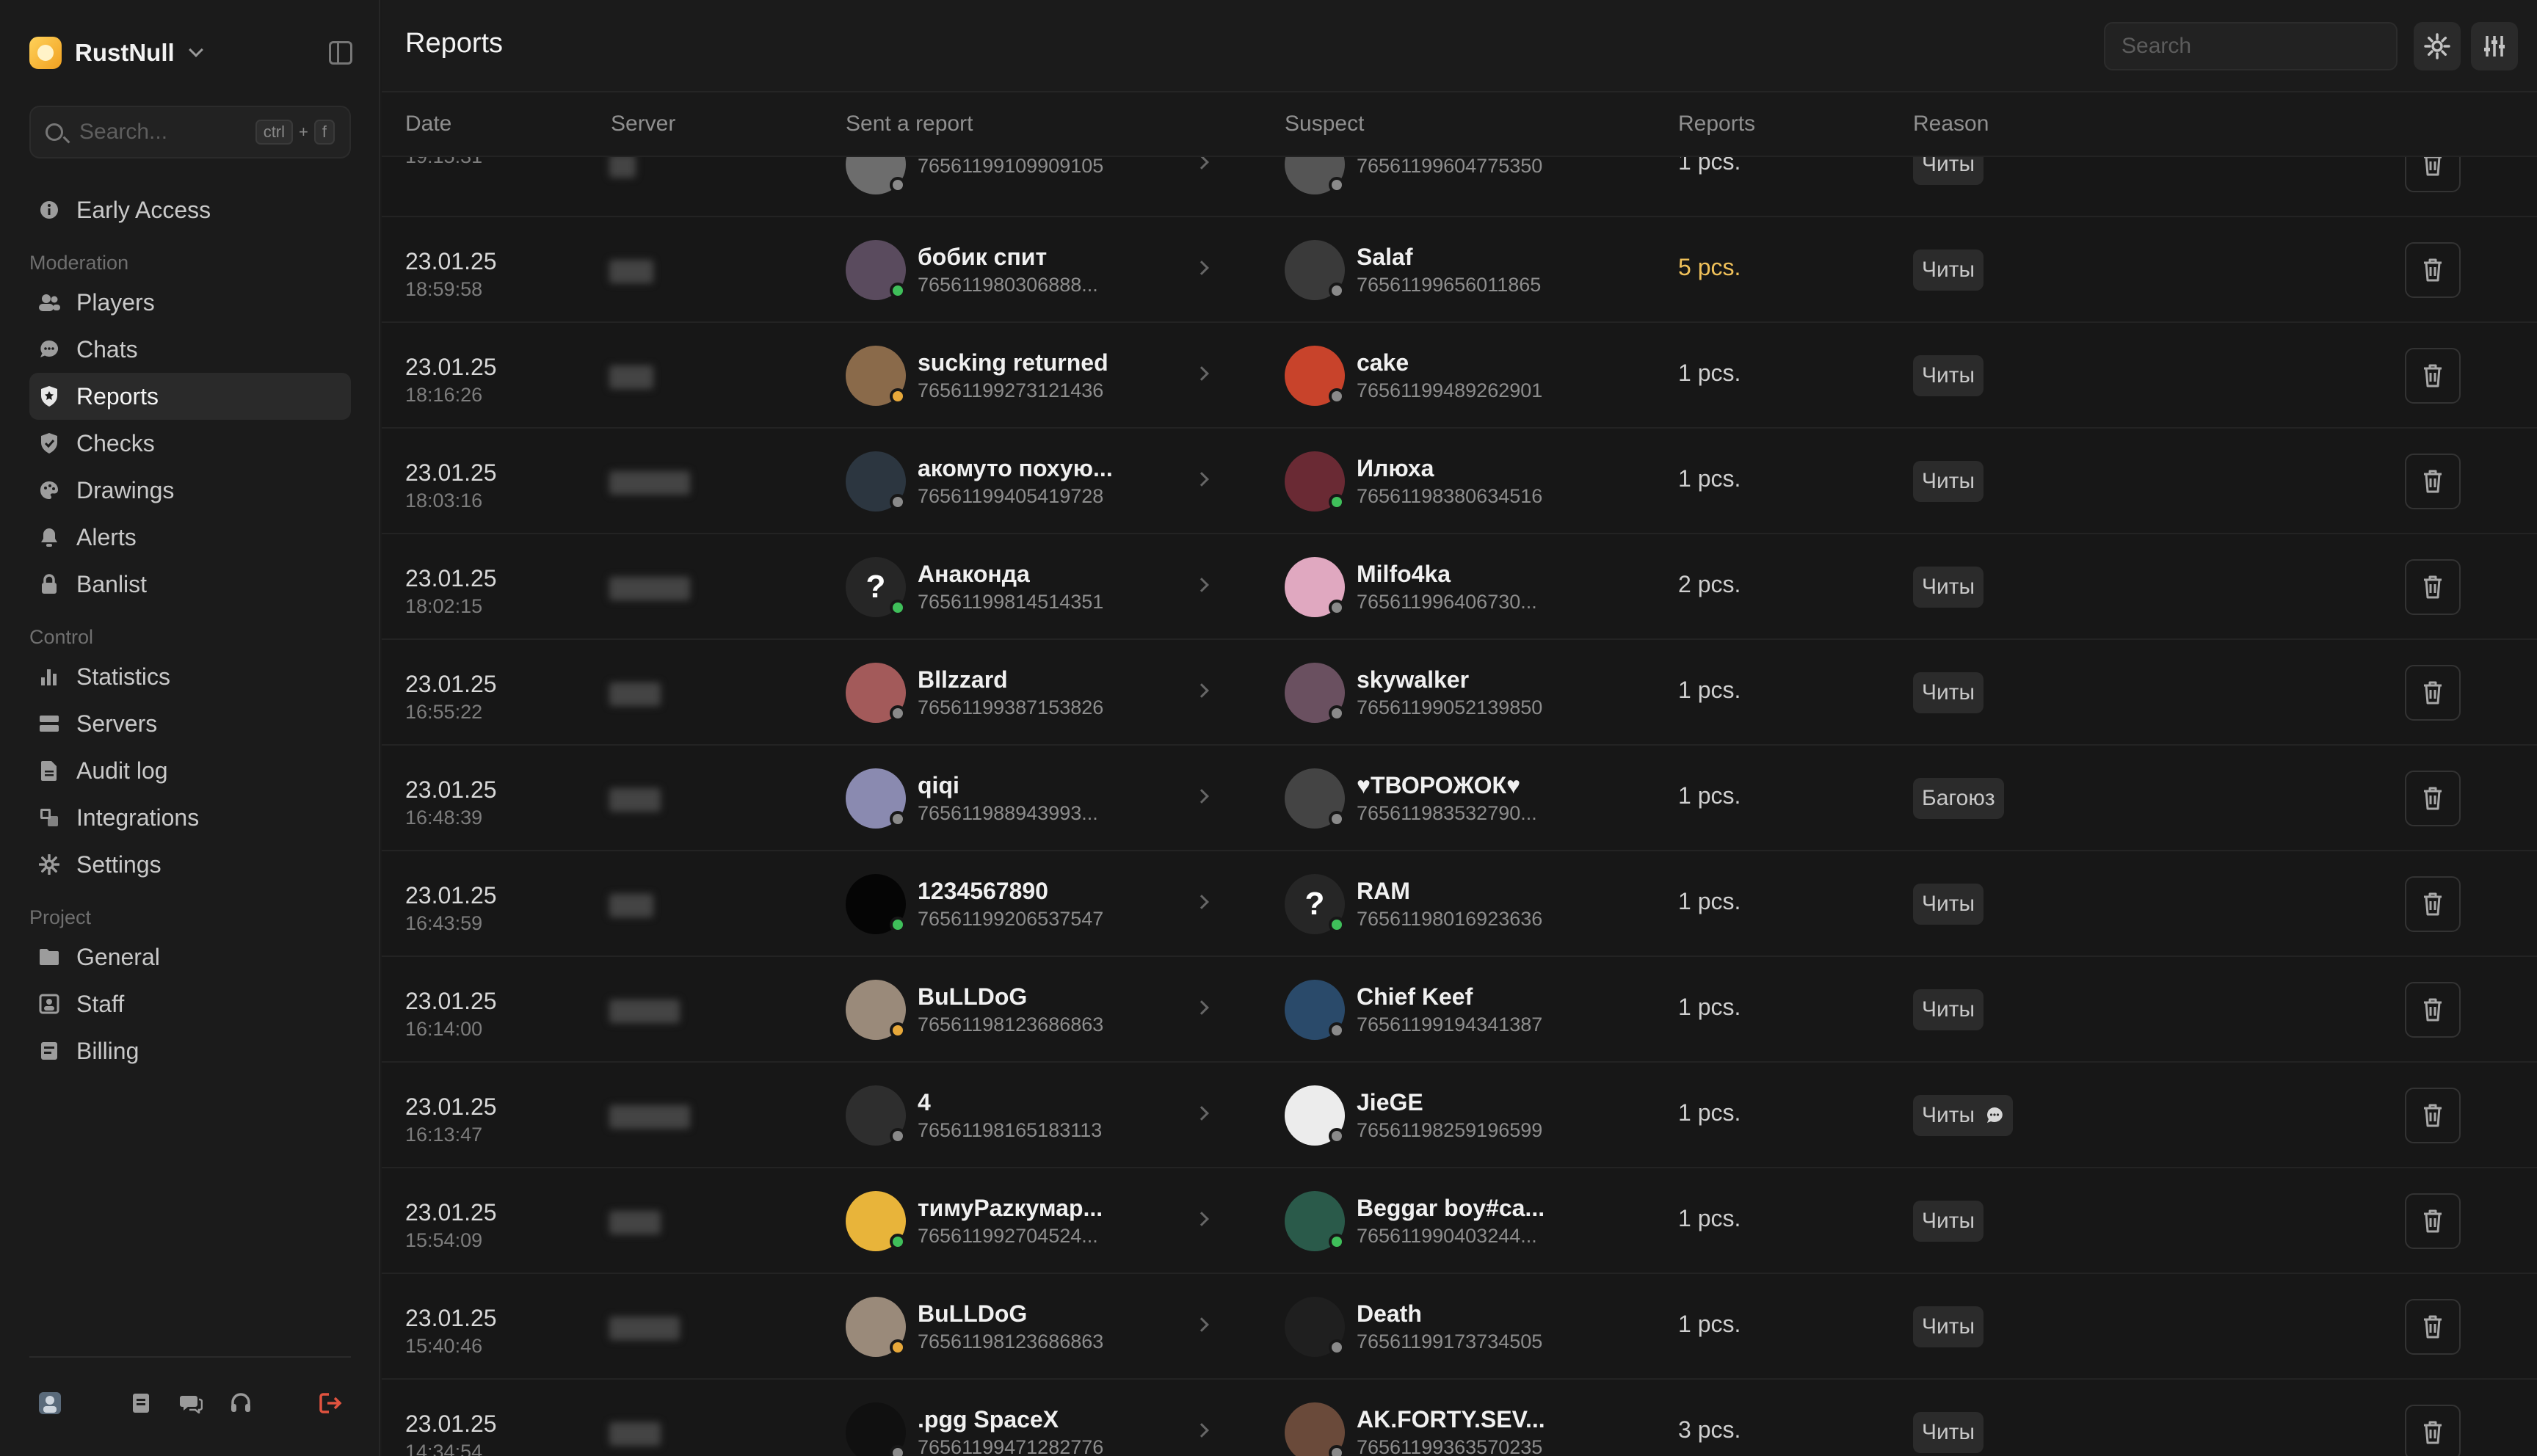 Image resolution: width=2537 pixels, height=1456 pixels. I want to click on sidebar-item-audit-log: Audit log, so click(190, 771).